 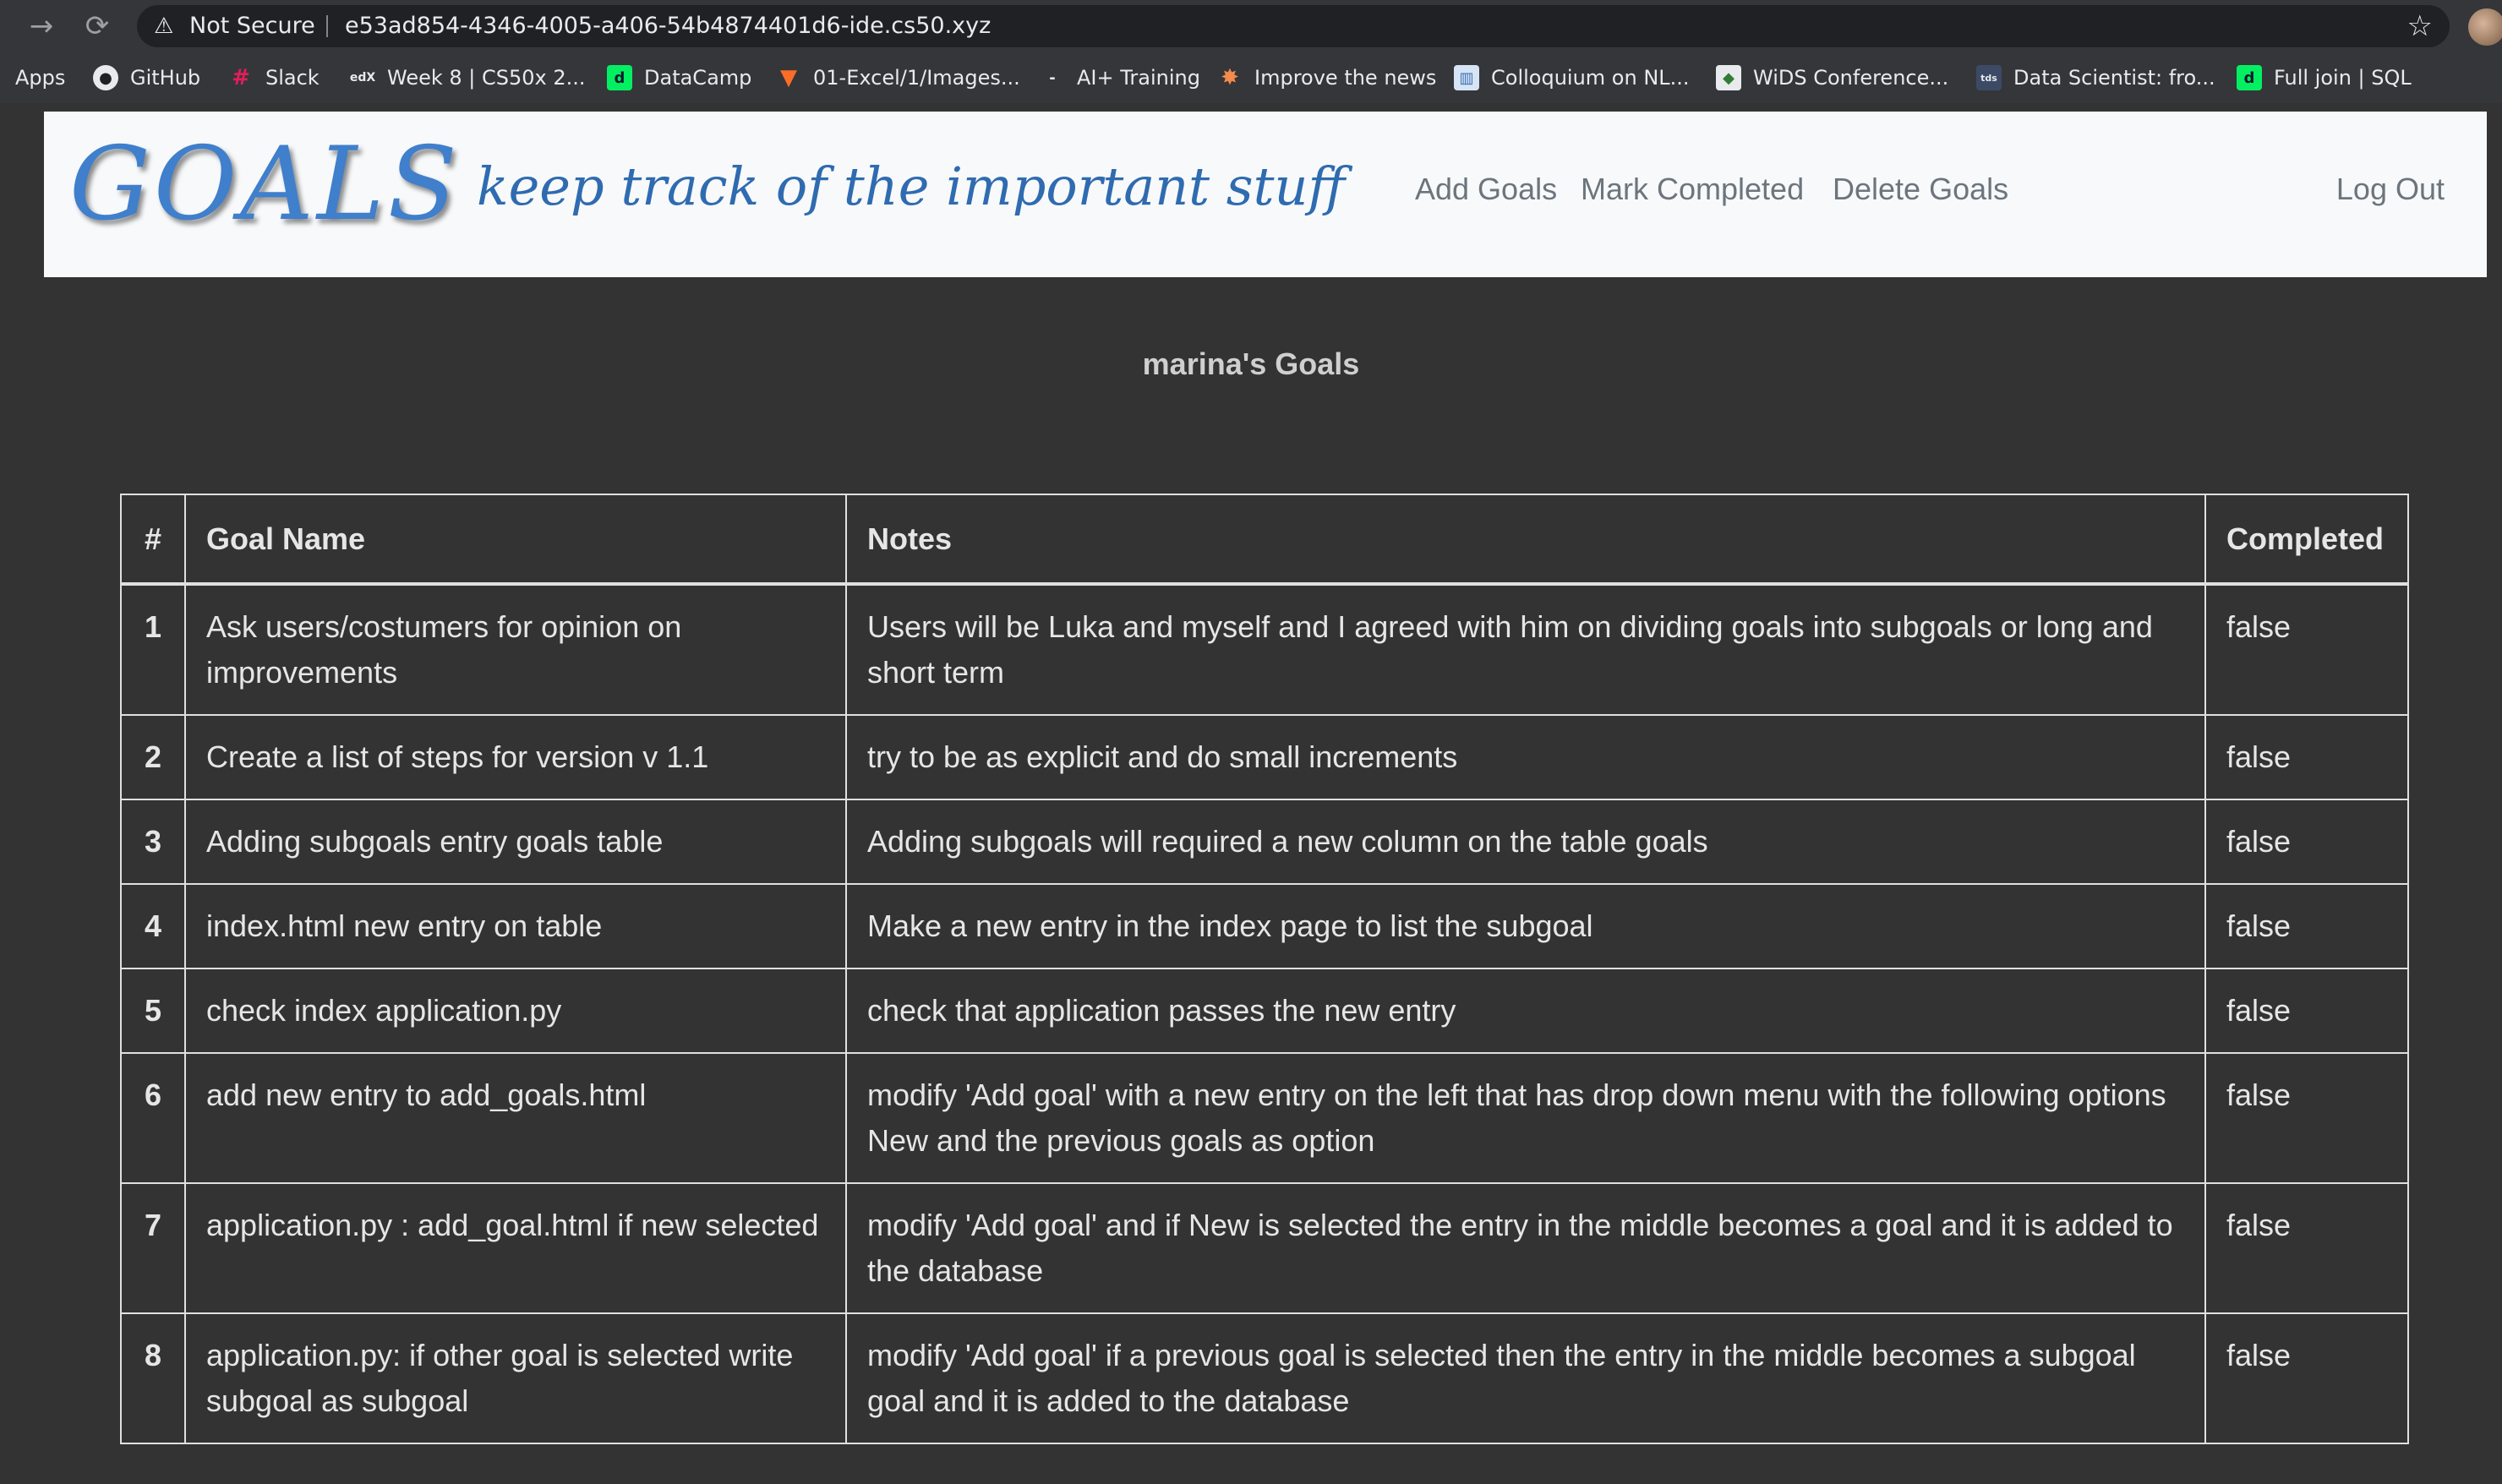 I want to click on bookmark-full-join: d Full join | SQL, so click(x=2324, y=78).